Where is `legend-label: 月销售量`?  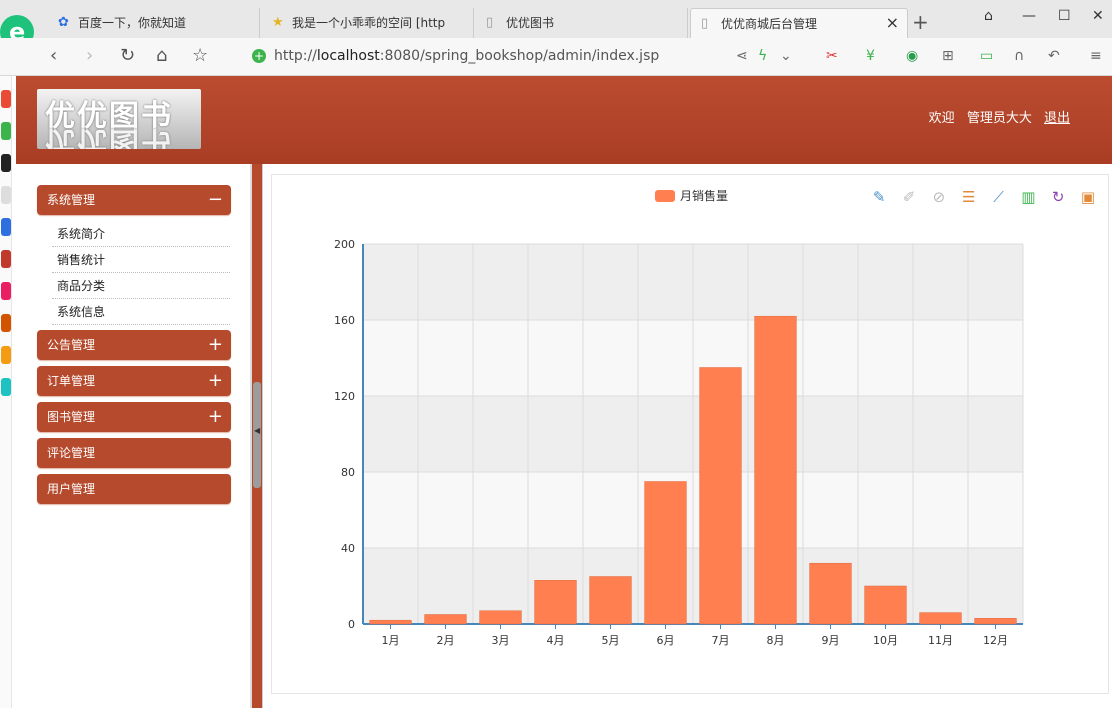
legend-label: 月销售量 is located at coordinates (704, 195).